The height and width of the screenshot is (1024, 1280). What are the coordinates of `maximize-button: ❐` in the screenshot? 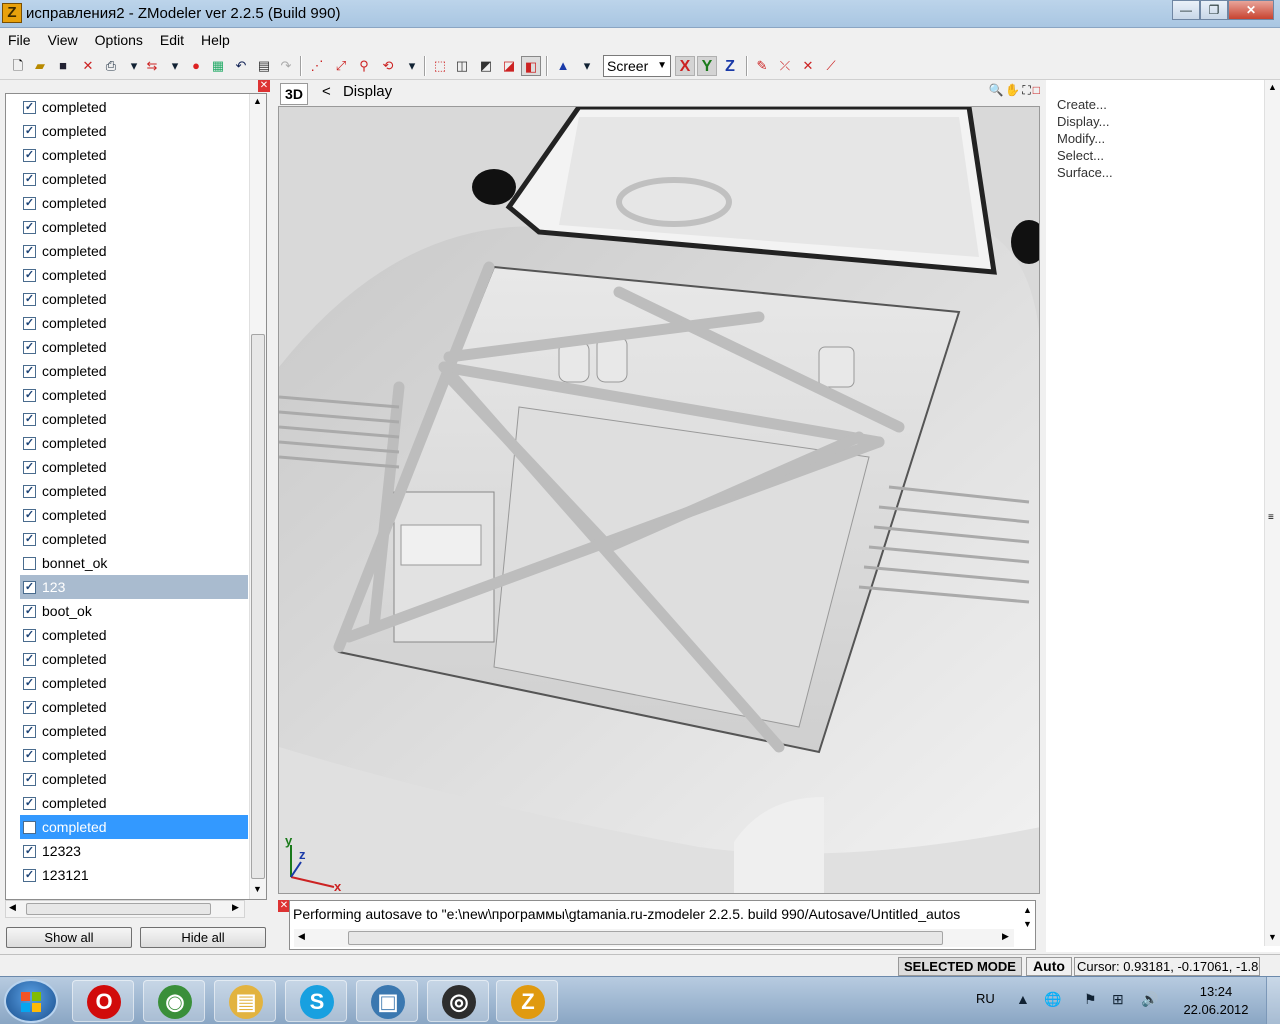 It's located at (1214, 10).